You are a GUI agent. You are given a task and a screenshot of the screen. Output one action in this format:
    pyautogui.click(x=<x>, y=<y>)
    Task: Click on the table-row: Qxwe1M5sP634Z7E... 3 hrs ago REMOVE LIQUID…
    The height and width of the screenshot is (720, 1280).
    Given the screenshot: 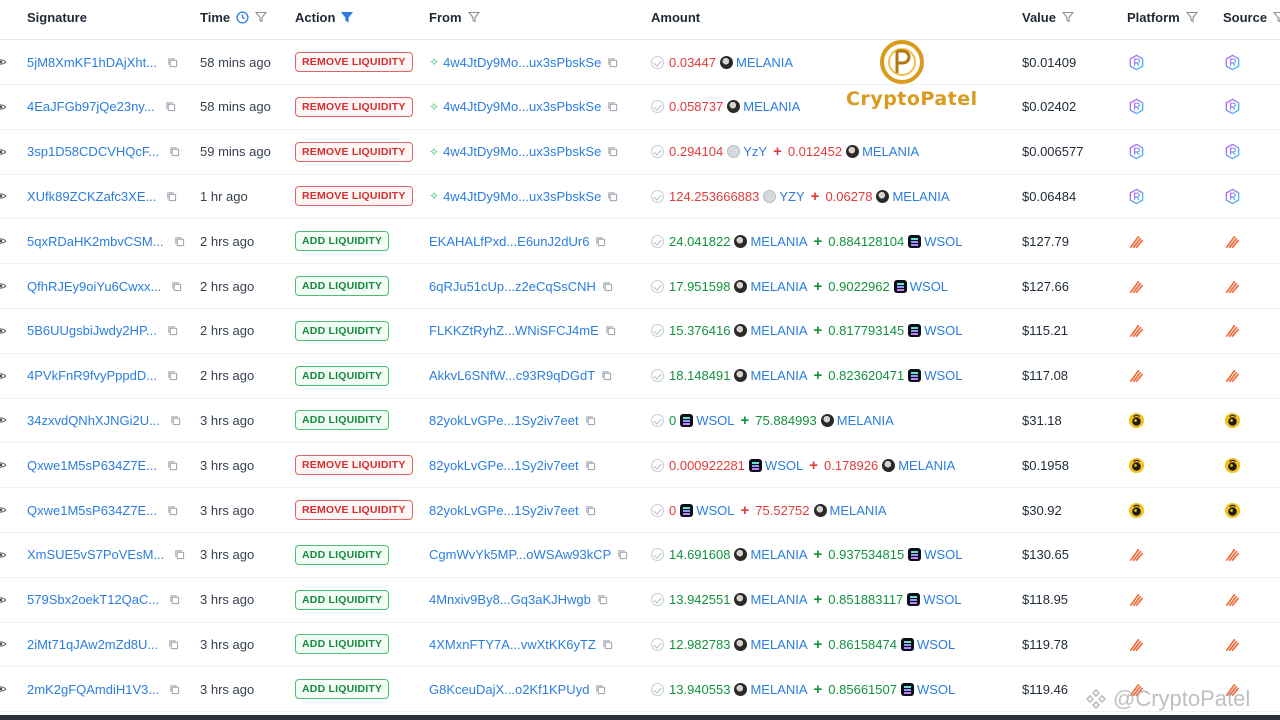 What is the action you would take?
    pyautogui.click(x=640, y=466)
    